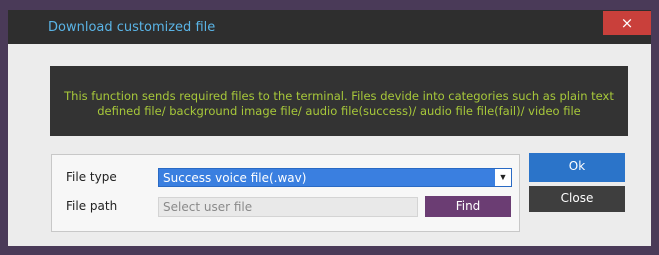 The width and height of the screenshot is (659, 255). I want to click on title-bar: Download customized file ×, so click(329, 27).